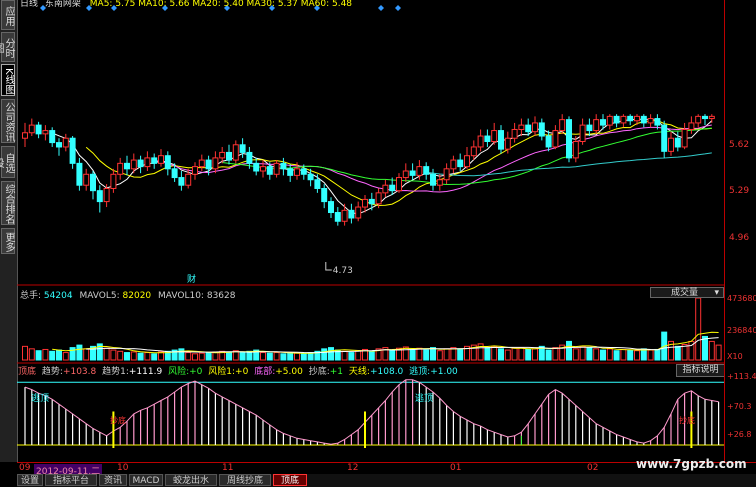 The width and height of the screenshot is (756, 487). Describe the element at coordinates (79, 372) in the screenshot. I see `trend-value: +103.8` at that location.